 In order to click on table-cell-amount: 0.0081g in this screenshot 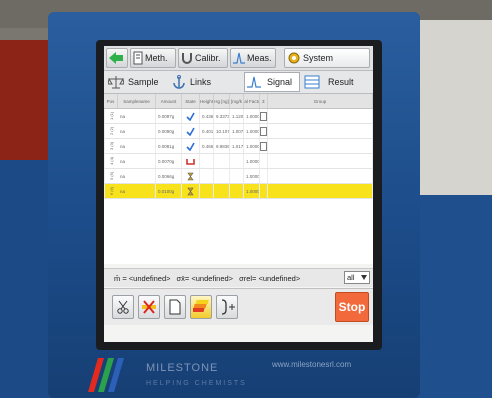, I will do `click(169, 146)`.